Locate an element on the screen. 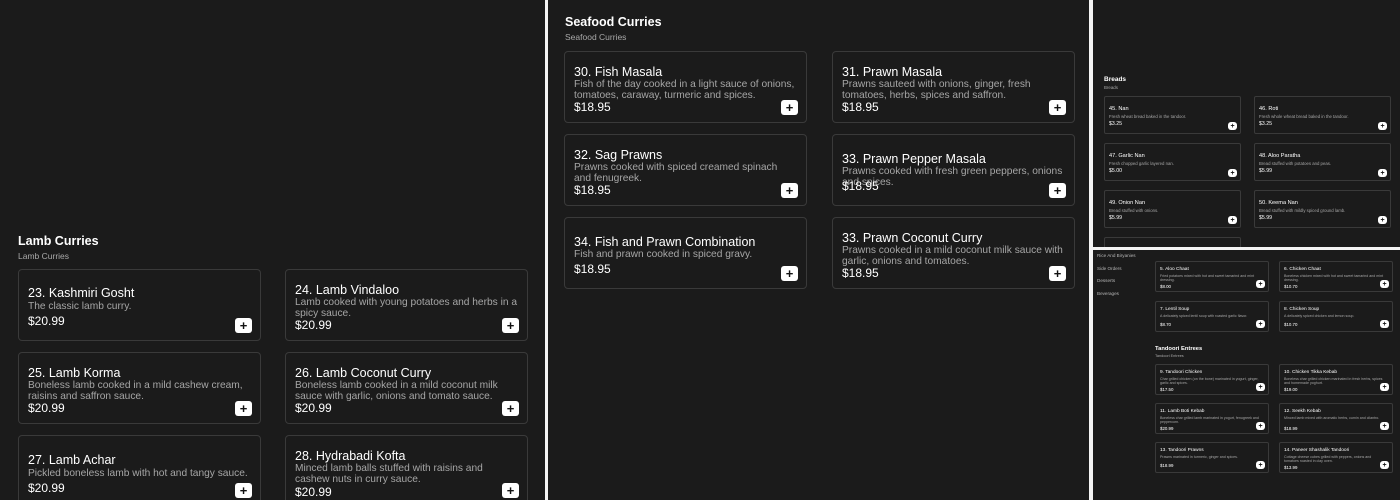  item-name: 14. Paneer Shashalik Tandoori is located at coordinates (1317, 450).